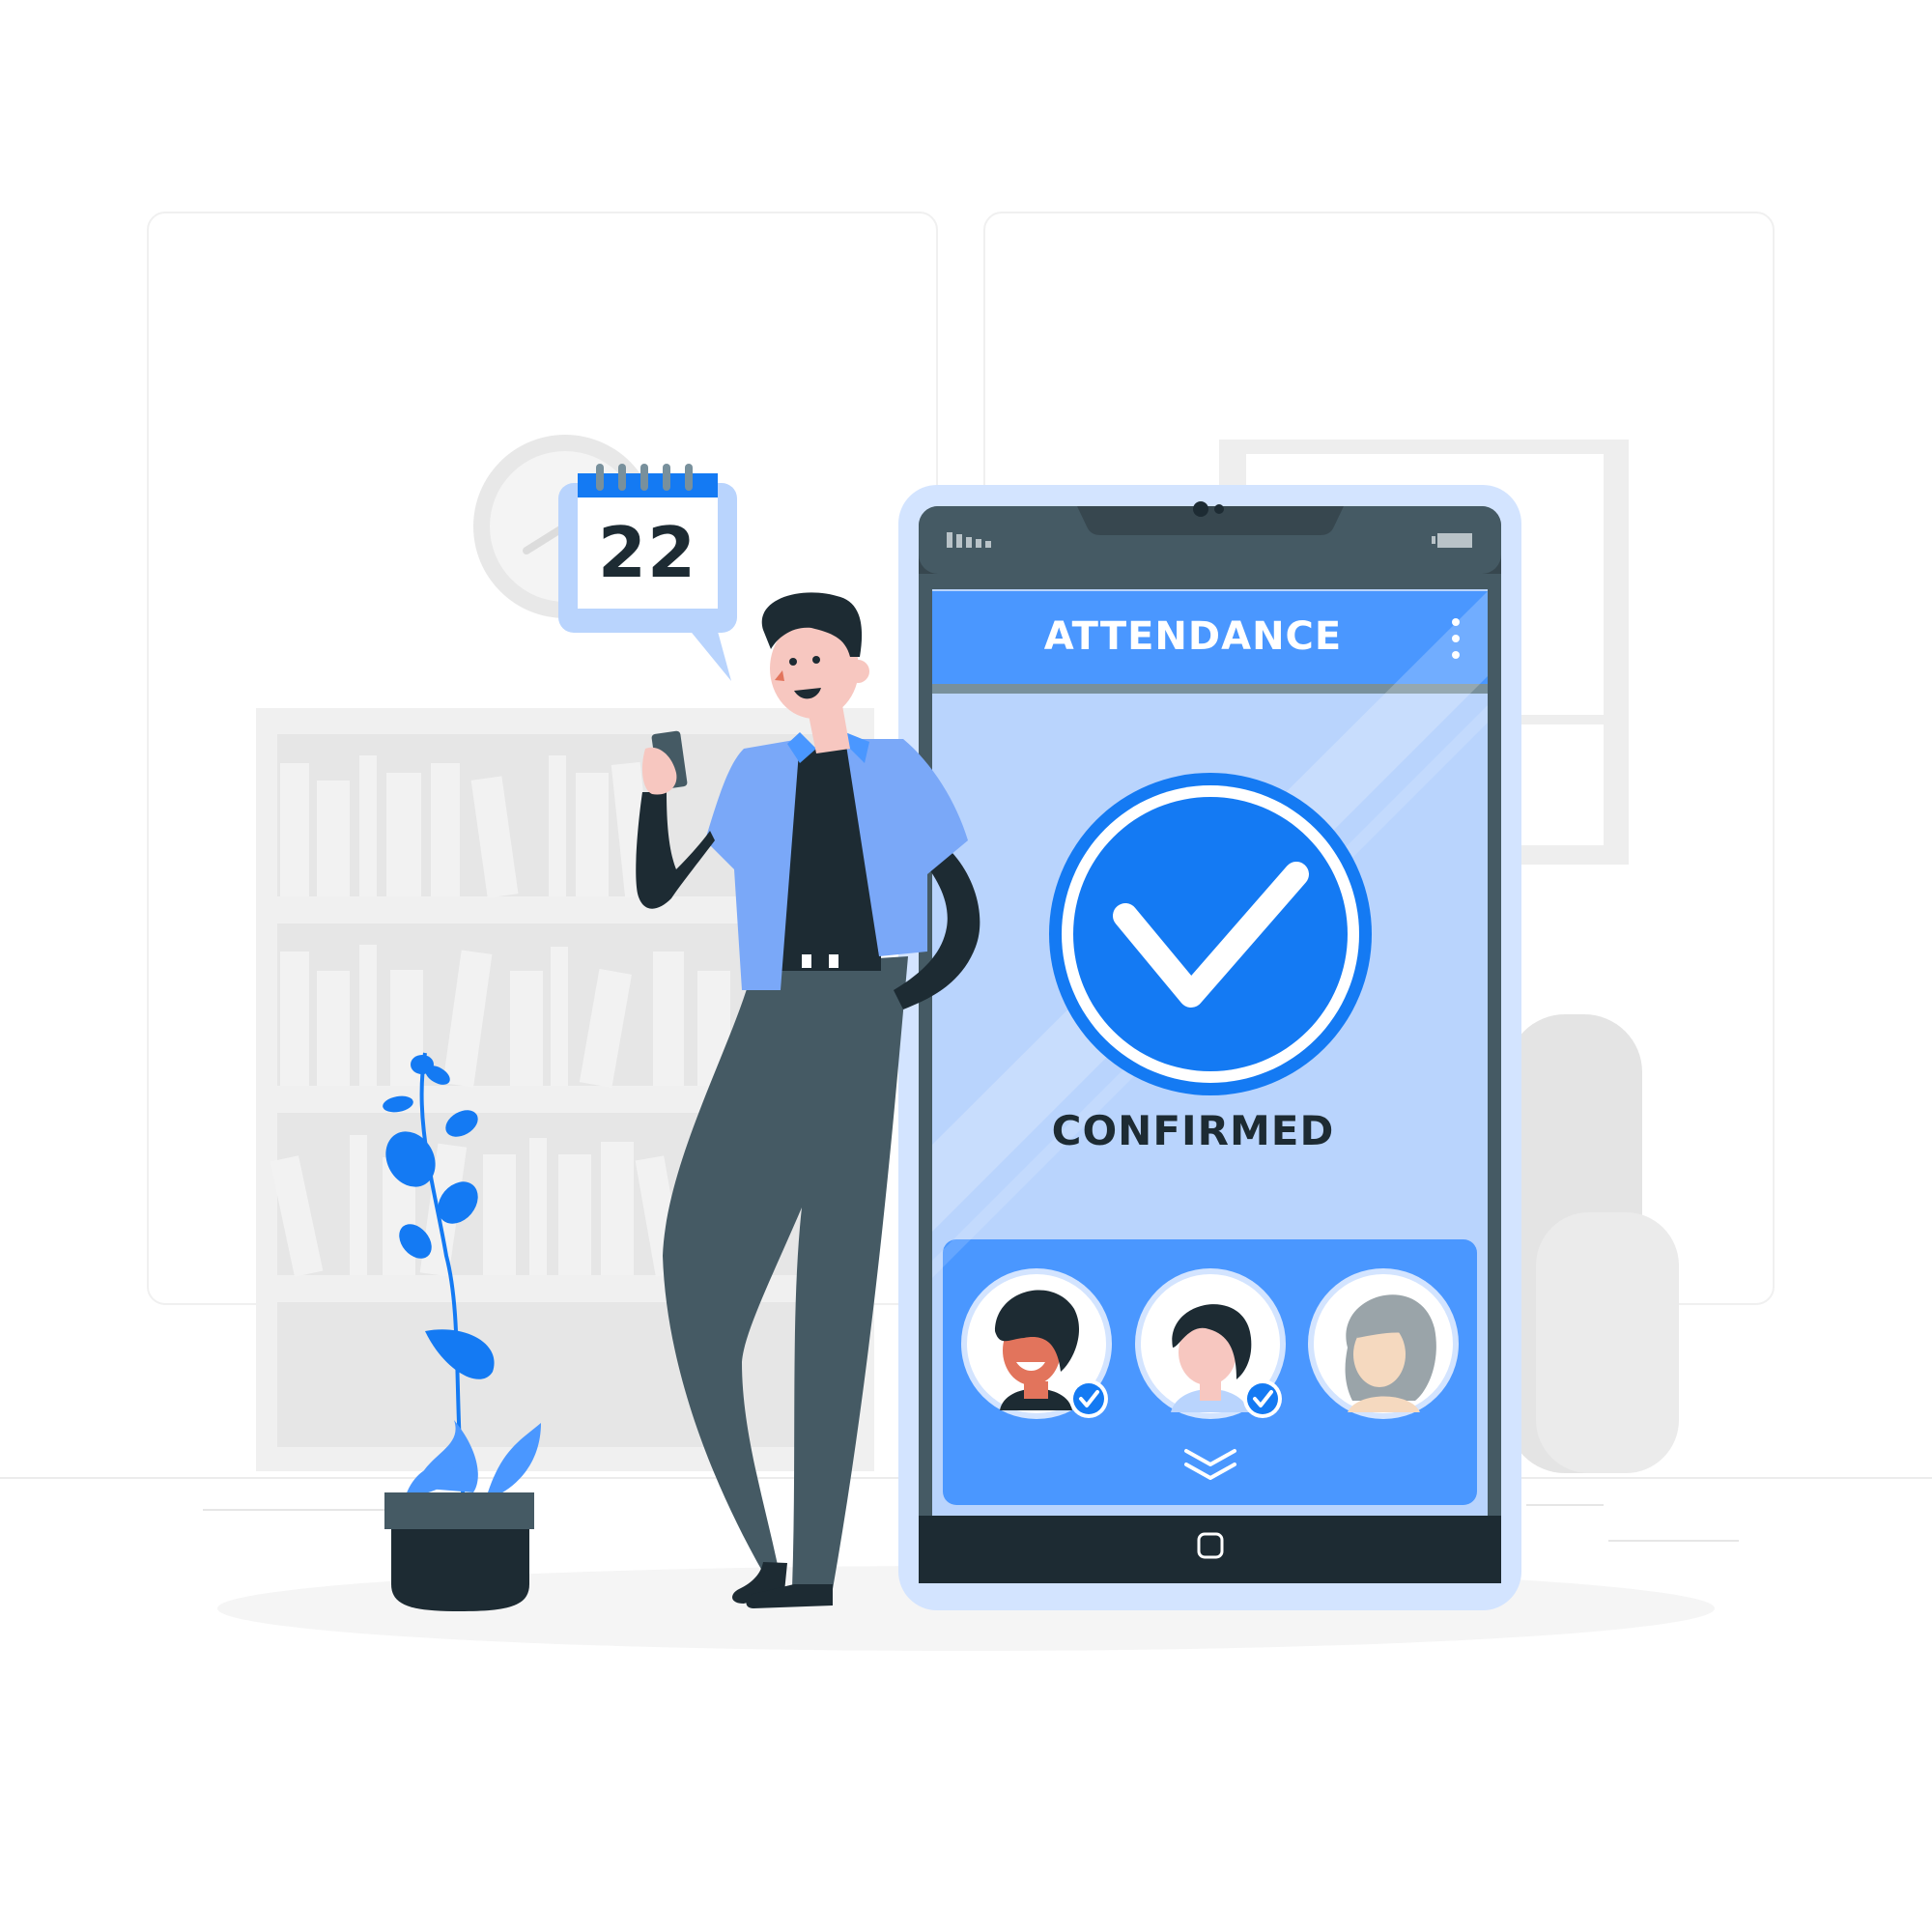 The image size is (1932, 1932). I want to click on status-label: CONFIRMED, so click(1193, 1130).